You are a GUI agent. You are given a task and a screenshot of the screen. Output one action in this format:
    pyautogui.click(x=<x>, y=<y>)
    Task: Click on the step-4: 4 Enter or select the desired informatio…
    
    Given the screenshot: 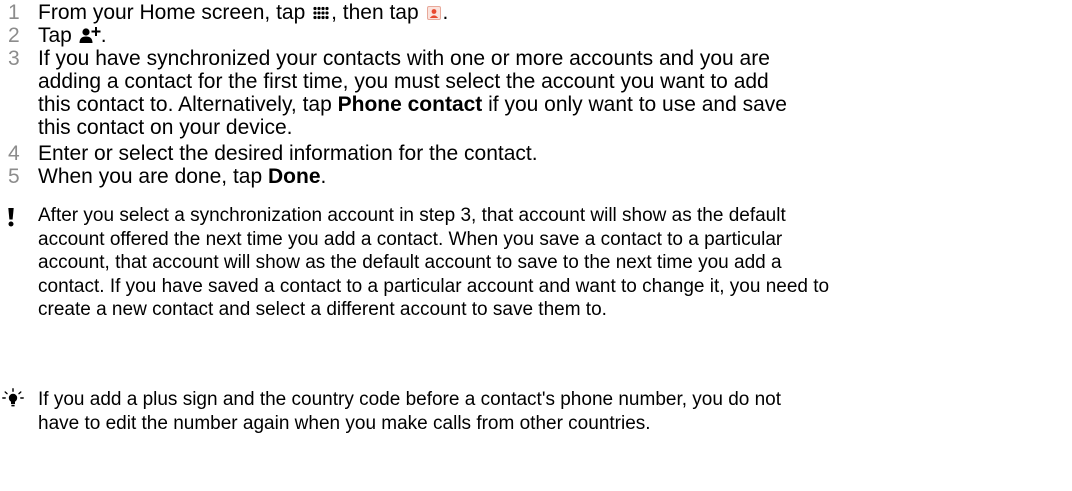 What is the action you would take?
    pyautogui.click(x=536, y=153)
    